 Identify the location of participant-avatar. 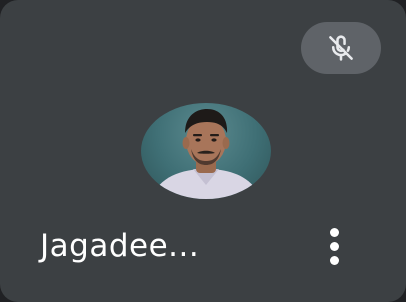
(206, 151).